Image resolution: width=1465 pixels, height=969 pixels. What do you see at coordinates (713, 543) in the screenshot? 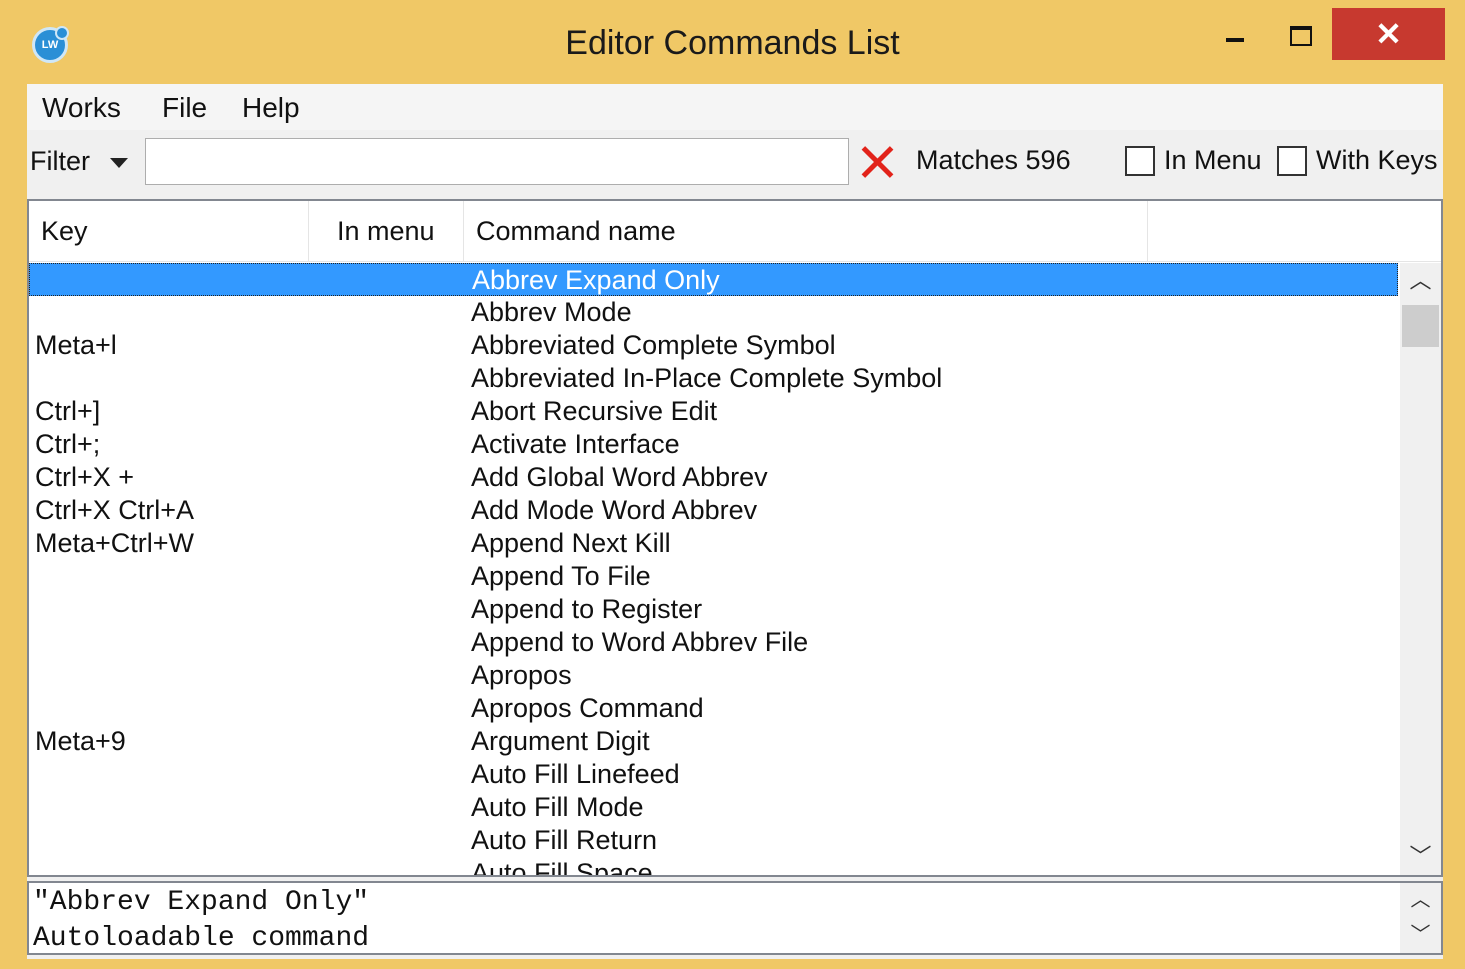
I see `table-row: Meta+Ctrl+W Append Next Kill` at bounding box center [713, 543].